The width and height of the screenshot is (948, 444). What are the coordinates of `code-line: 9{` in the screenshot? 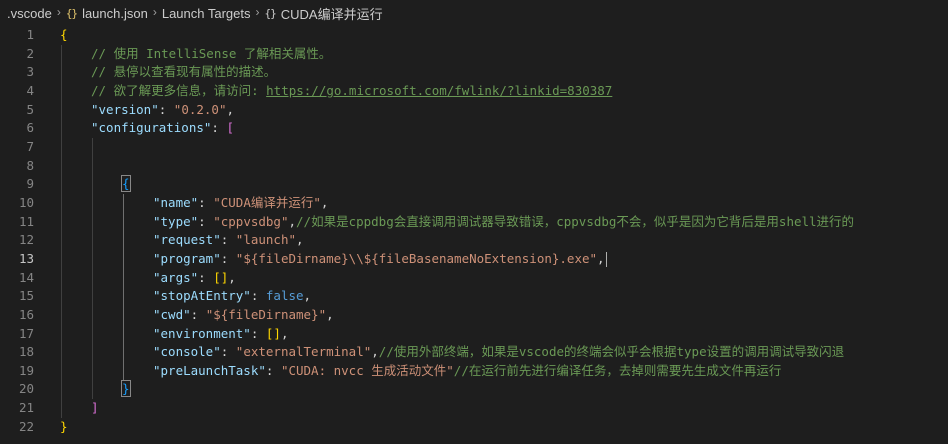 It's located at (474, 184).